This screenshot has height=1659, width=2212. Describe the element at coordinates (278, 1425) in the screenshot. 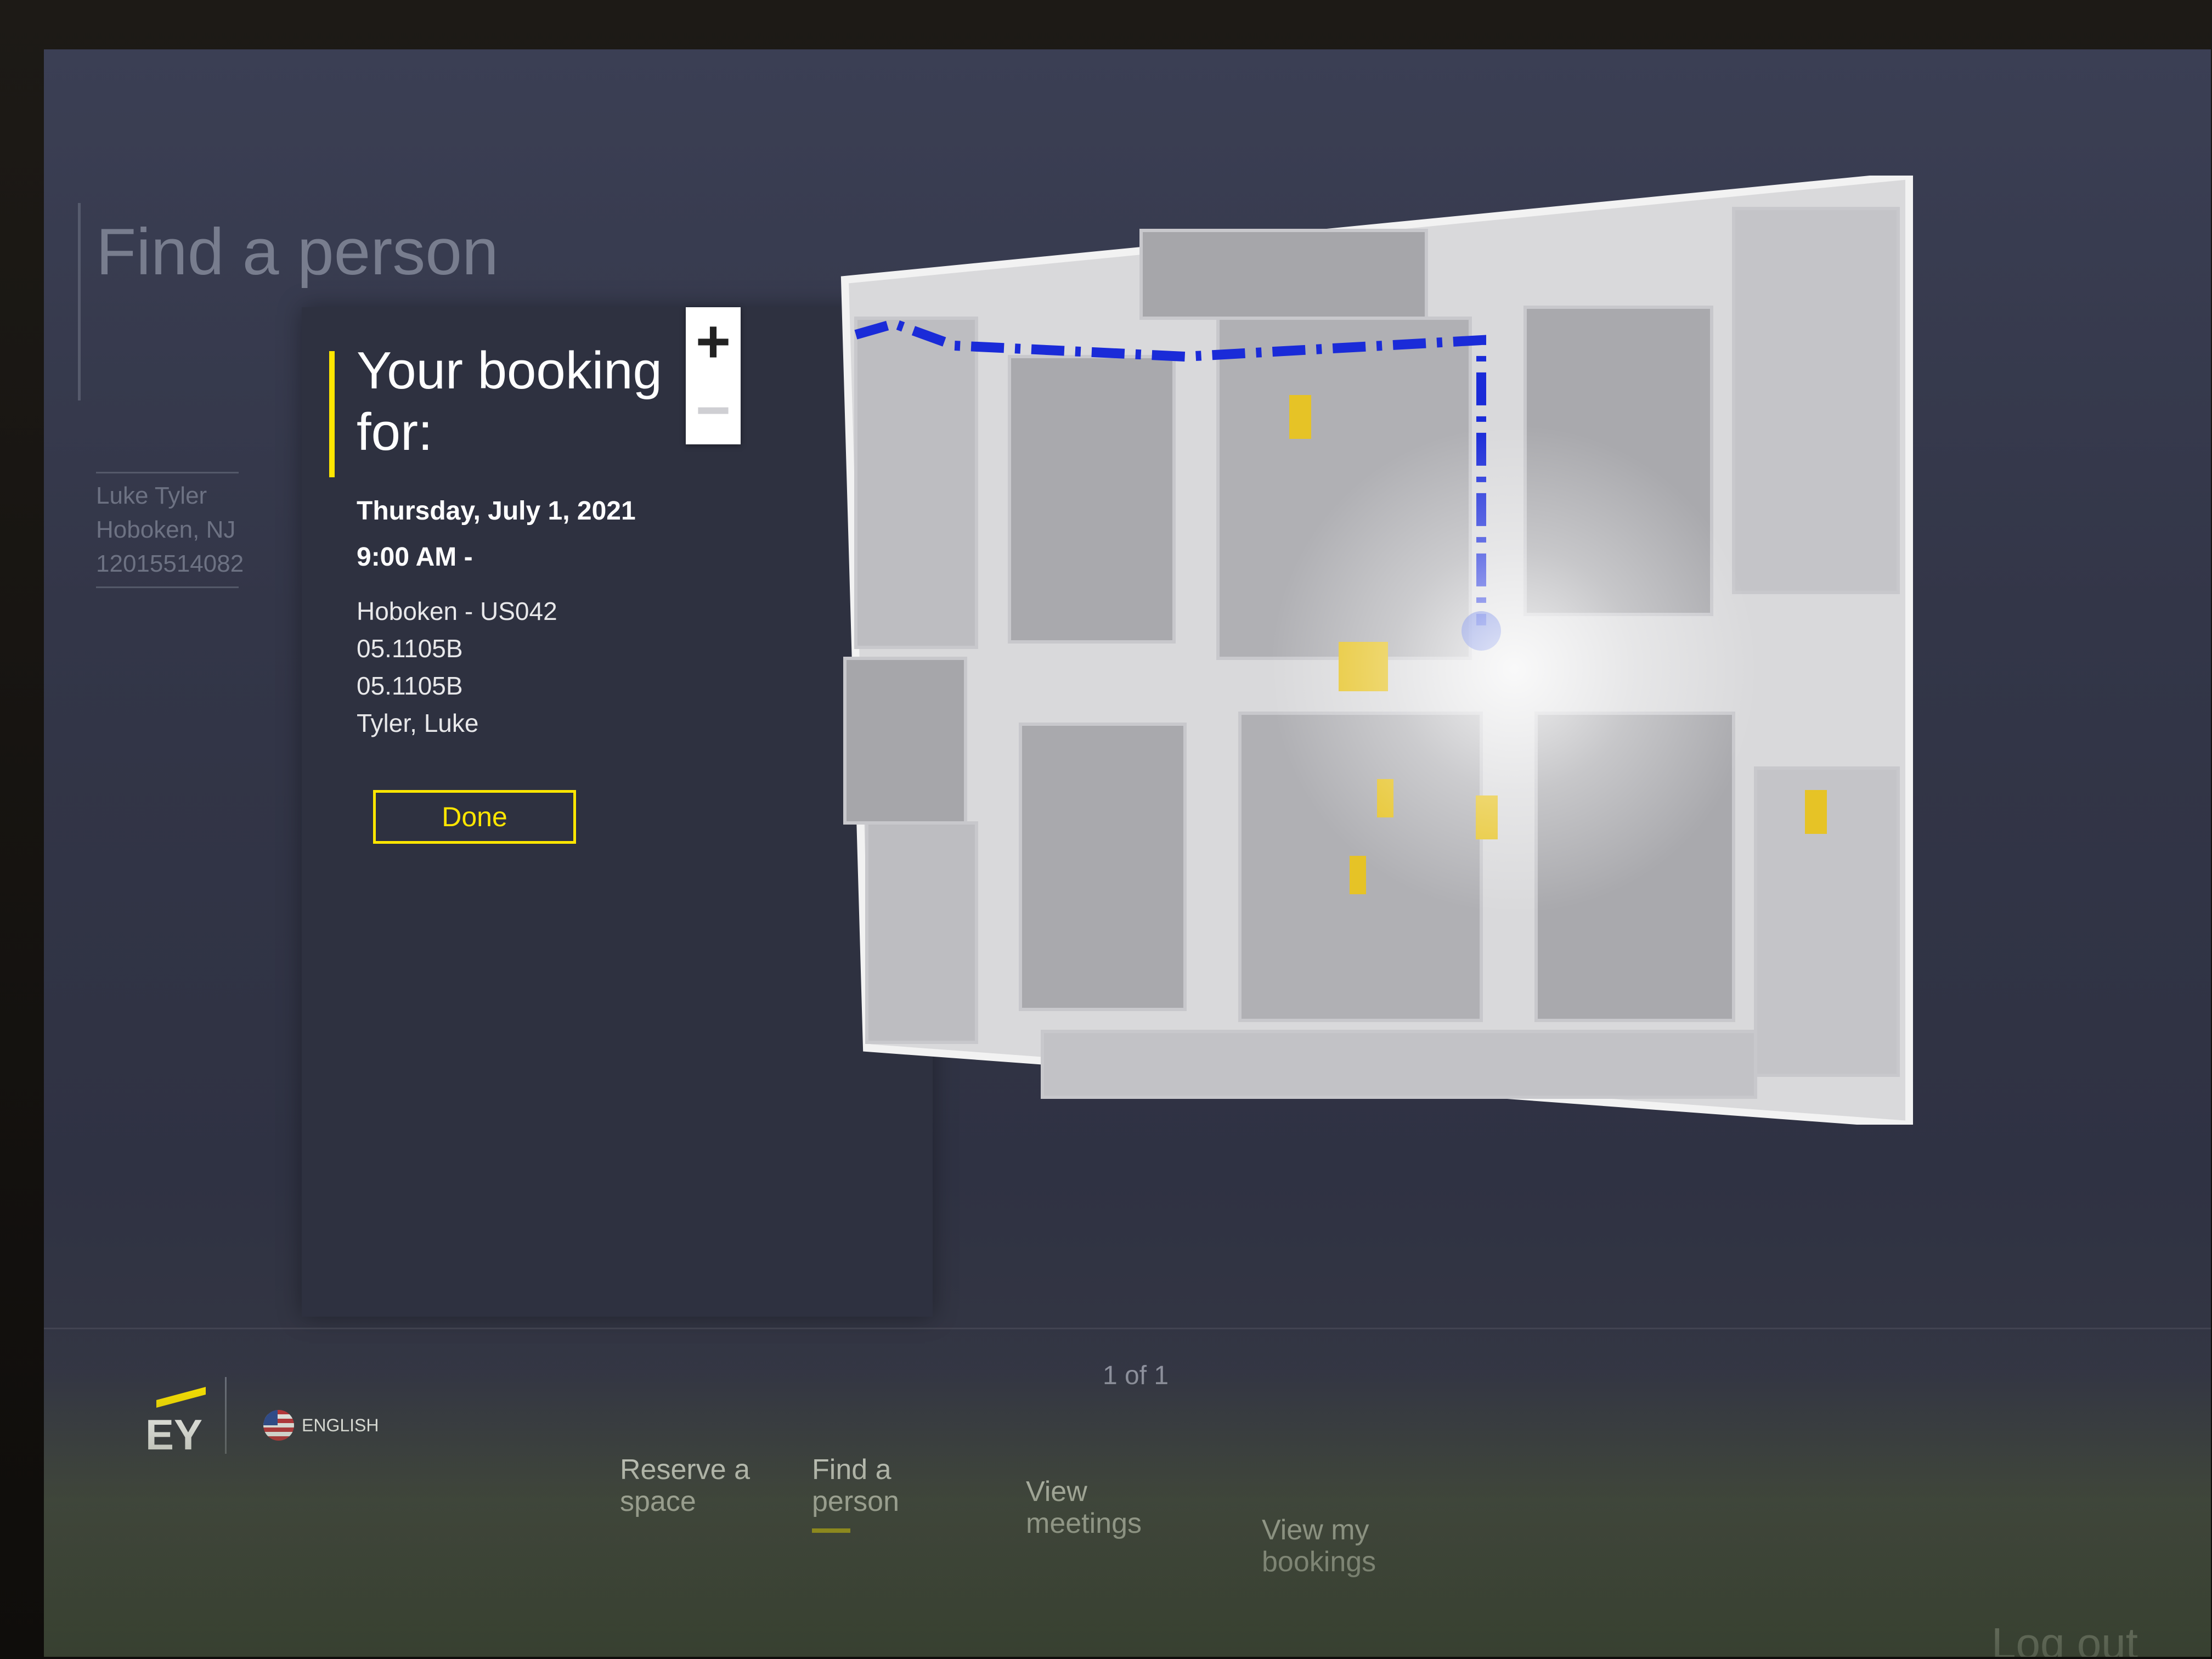

I see `us-flag-icon` at that location.